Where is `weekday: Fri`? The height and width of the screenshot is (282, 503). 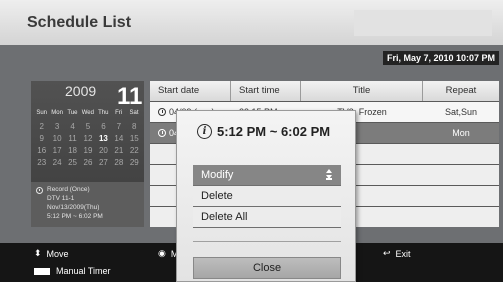 weekday: Fri is located at coordinates (119, 113).